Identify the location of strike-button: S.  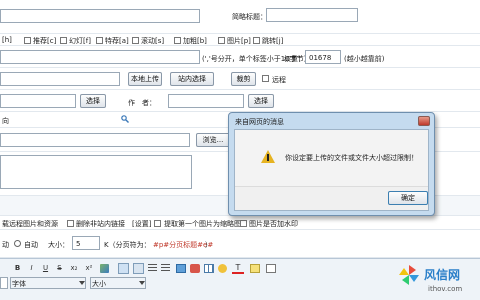
(59, 268).